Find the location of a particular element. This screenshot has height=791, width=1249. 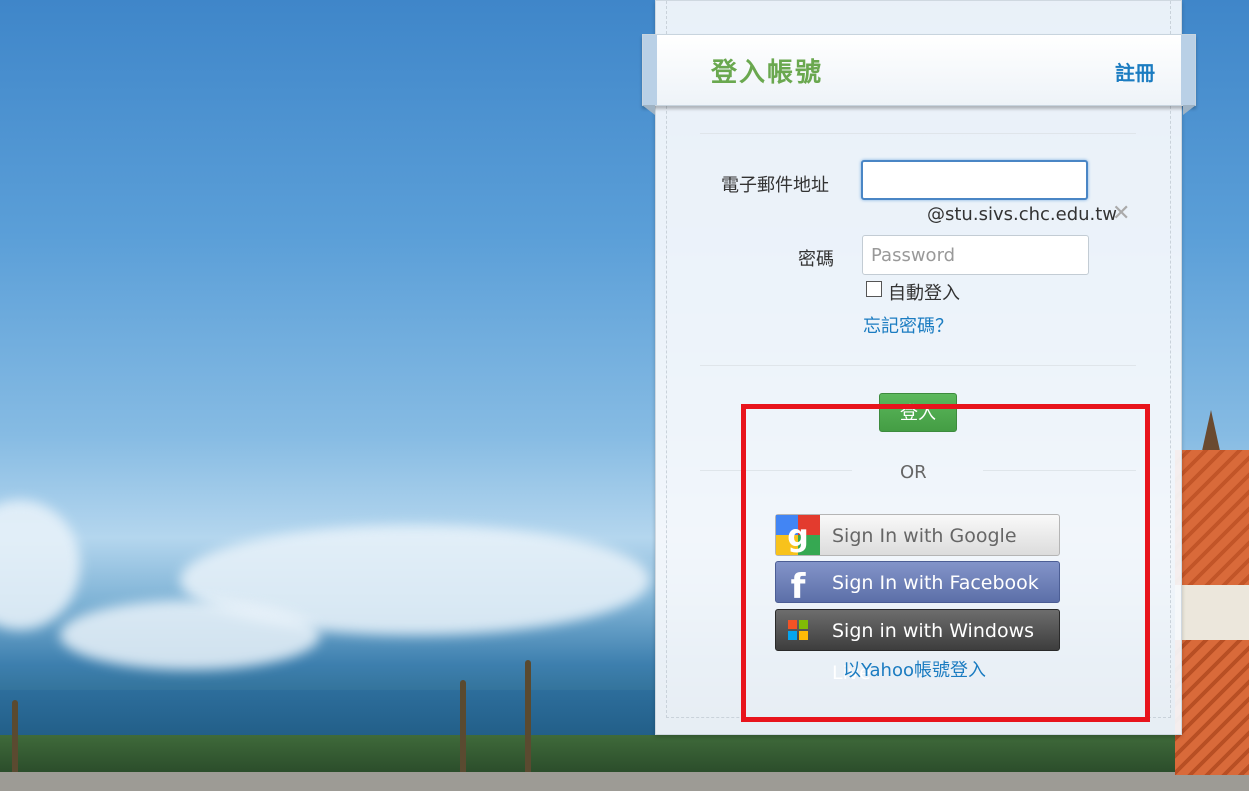

login-header: 登入帳號 註冊 is located at coordinates (919, 74).